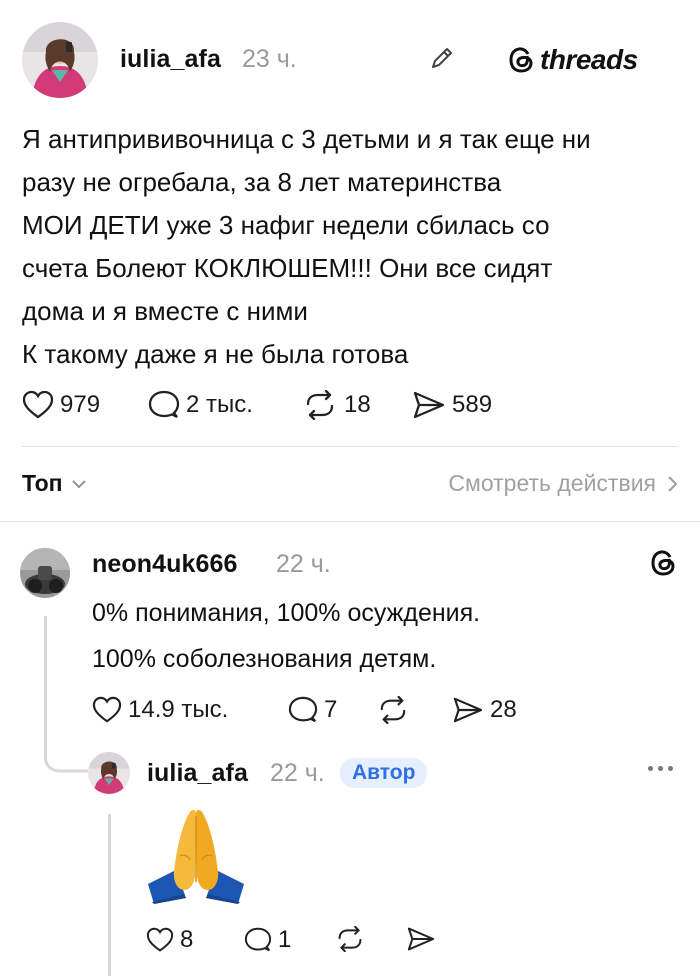  I want to click on folded-hands-emoji, so click(196, 856).